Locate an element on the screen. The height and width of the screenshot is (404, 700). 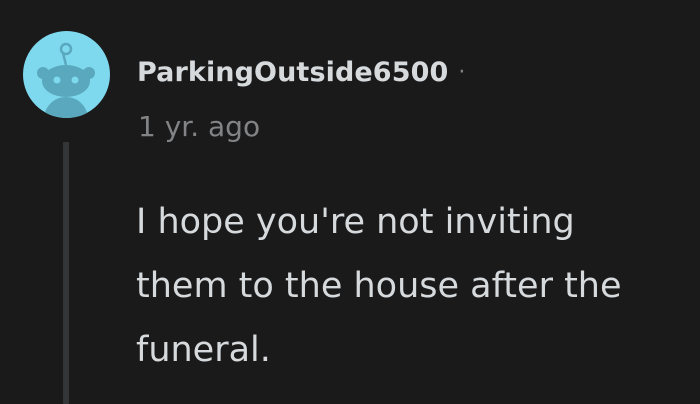
avatar is located at coordinates (66, 74).